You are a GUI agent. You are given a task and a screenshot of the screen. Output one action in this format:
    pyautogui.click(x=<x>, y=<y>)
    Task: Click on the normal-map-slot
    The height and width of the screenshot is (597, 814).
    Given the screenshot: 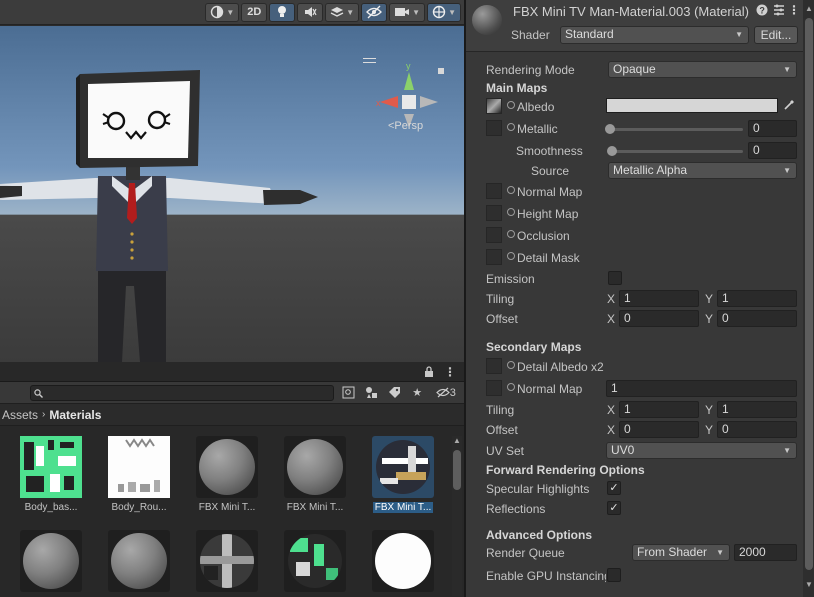 What is the action you would take?
    pyautogui.click(x=494, y=191)
    